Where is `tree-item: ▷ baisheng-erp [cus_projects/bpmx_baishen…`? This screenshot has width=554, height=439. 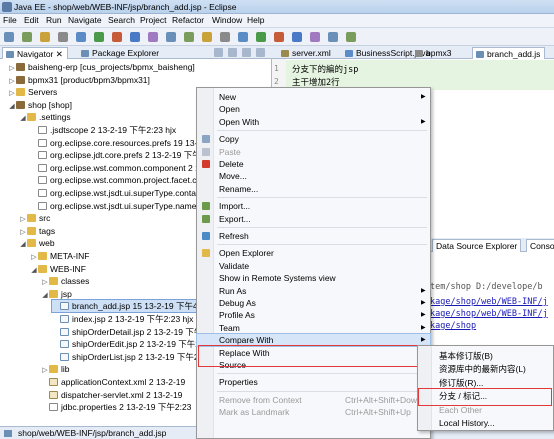 tree-item: ▷ baisheng-erp [cus_projects/bpmx_baishen… is located at coordinates (101, 67).